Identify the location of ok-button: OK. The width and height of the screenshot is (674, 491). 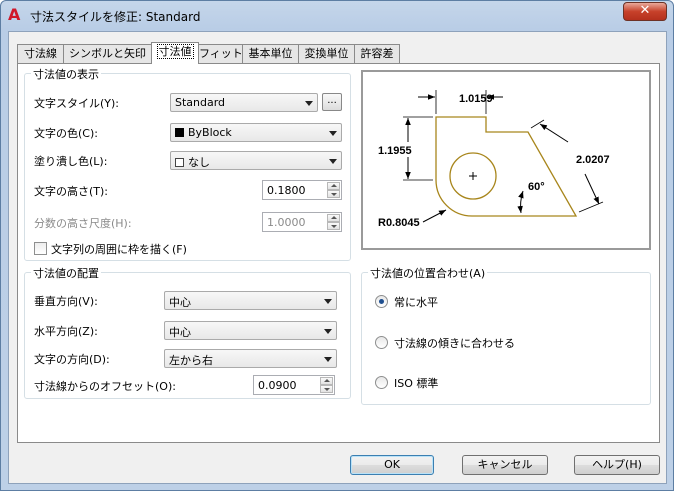
(392, 465).